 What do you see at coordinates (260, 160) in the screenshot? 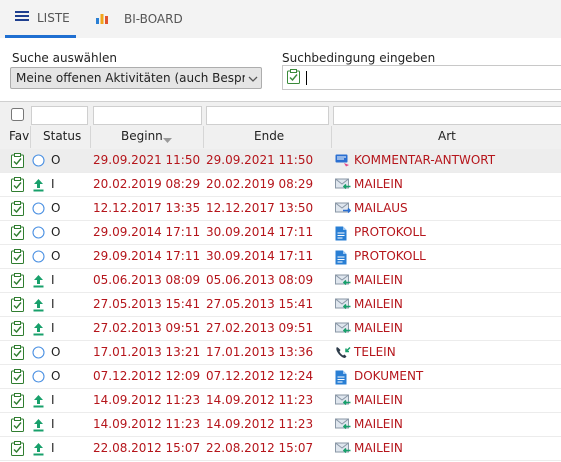
I see `end-date: 29.09.2021 11:50` at bounding box center [260, 160].